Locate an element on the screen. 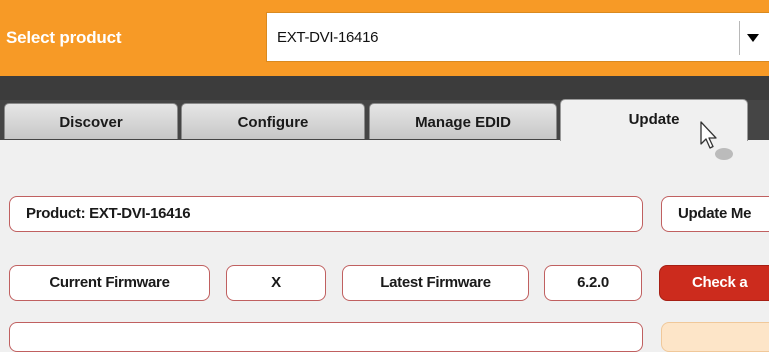 Image resolution: width=769 pixels, height=352 pixels. selected-product-value: EXT-DVI-16416 is located at coordinates (328, 37).